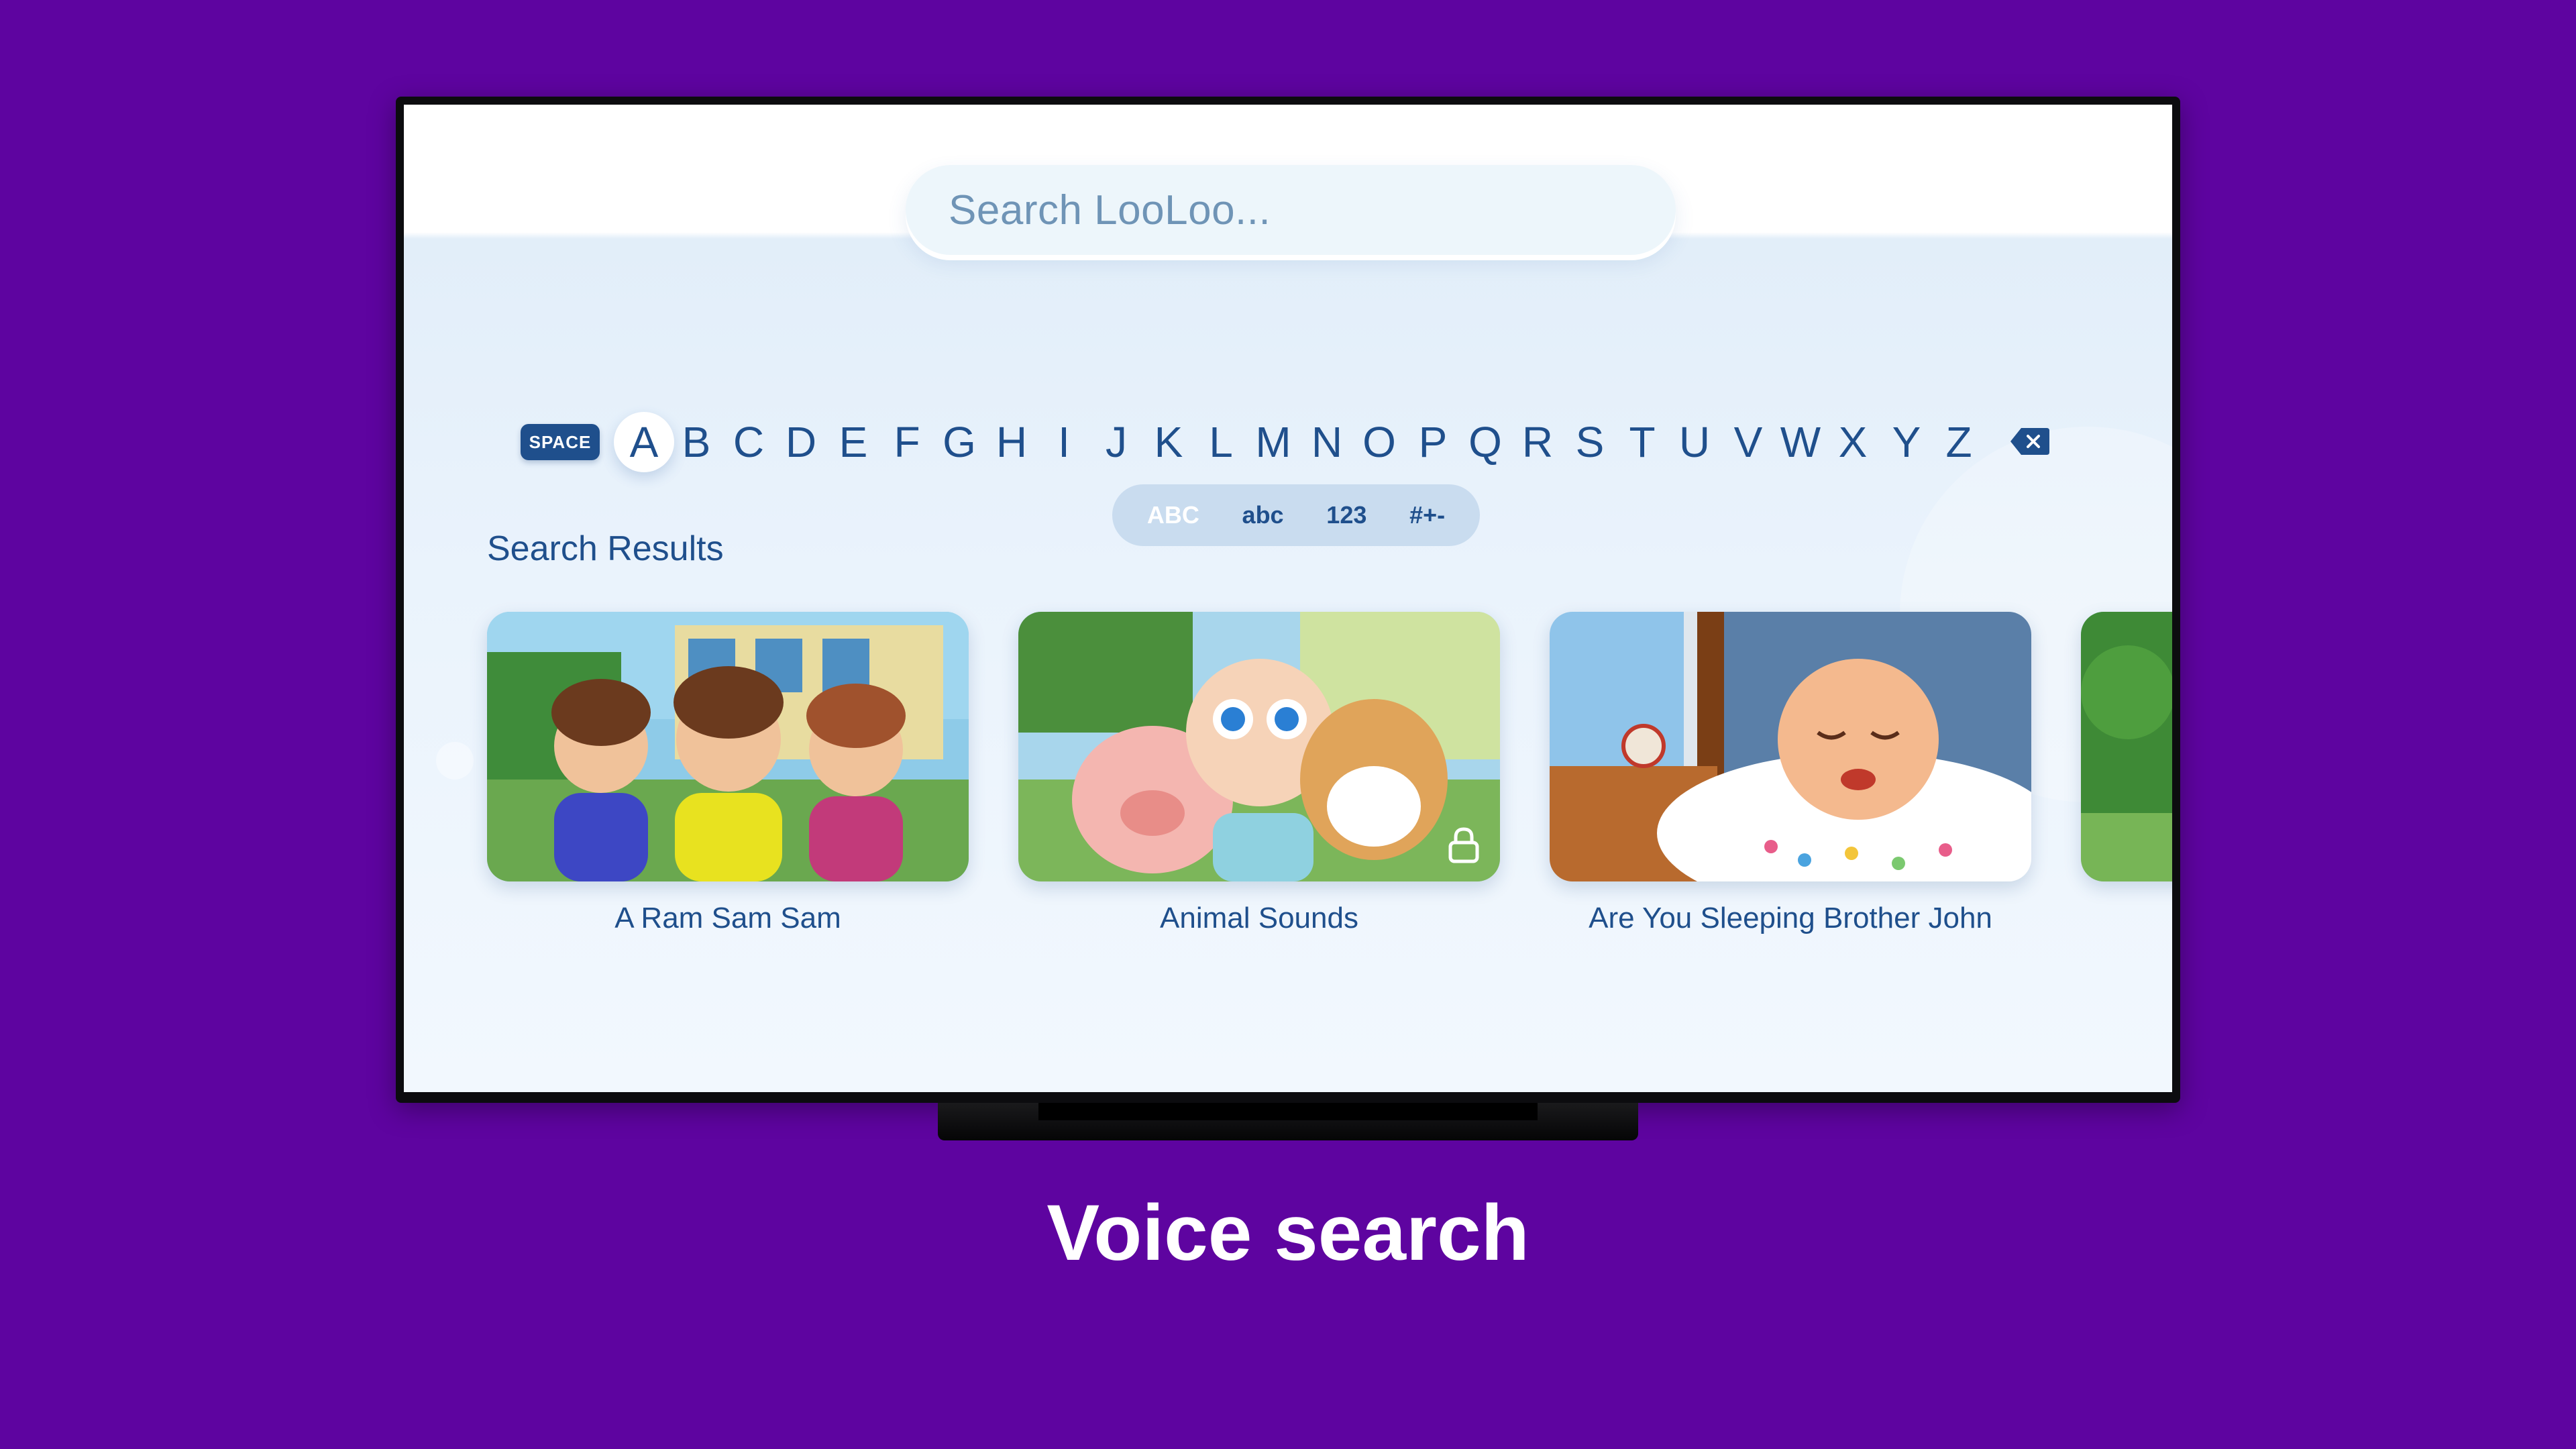 The height and width of the screenshot is (1449, 2576). What do you see at coordinates (1011, 442) in the screenshot?
I see `key-h: H` at bounding box center [1011, 442].